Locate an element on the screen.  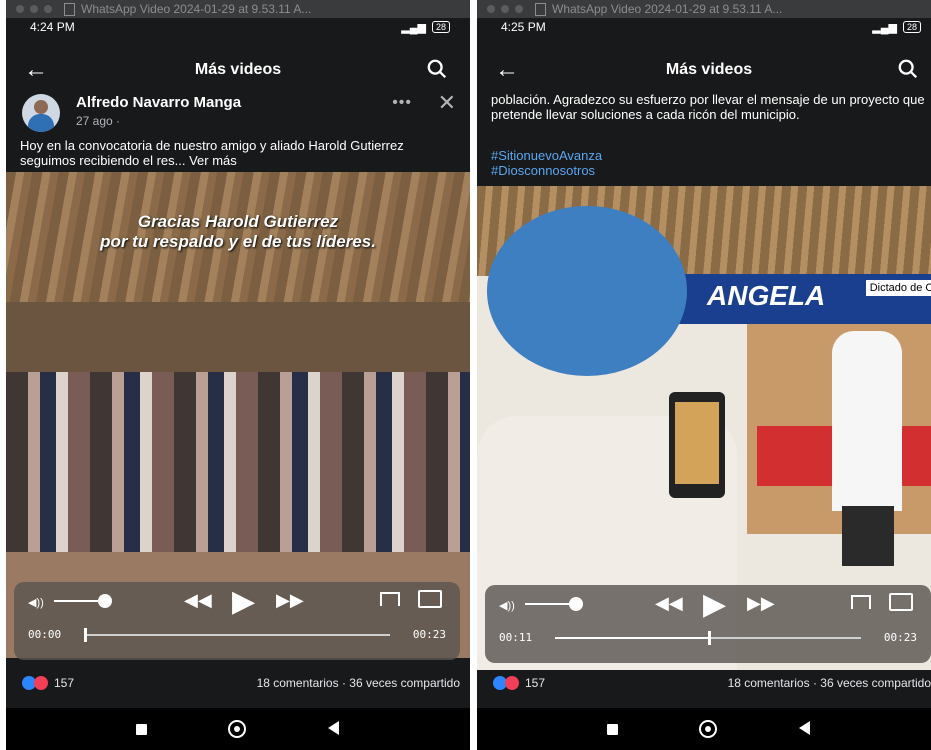
progress-fill is located at coordinates (631, 638).